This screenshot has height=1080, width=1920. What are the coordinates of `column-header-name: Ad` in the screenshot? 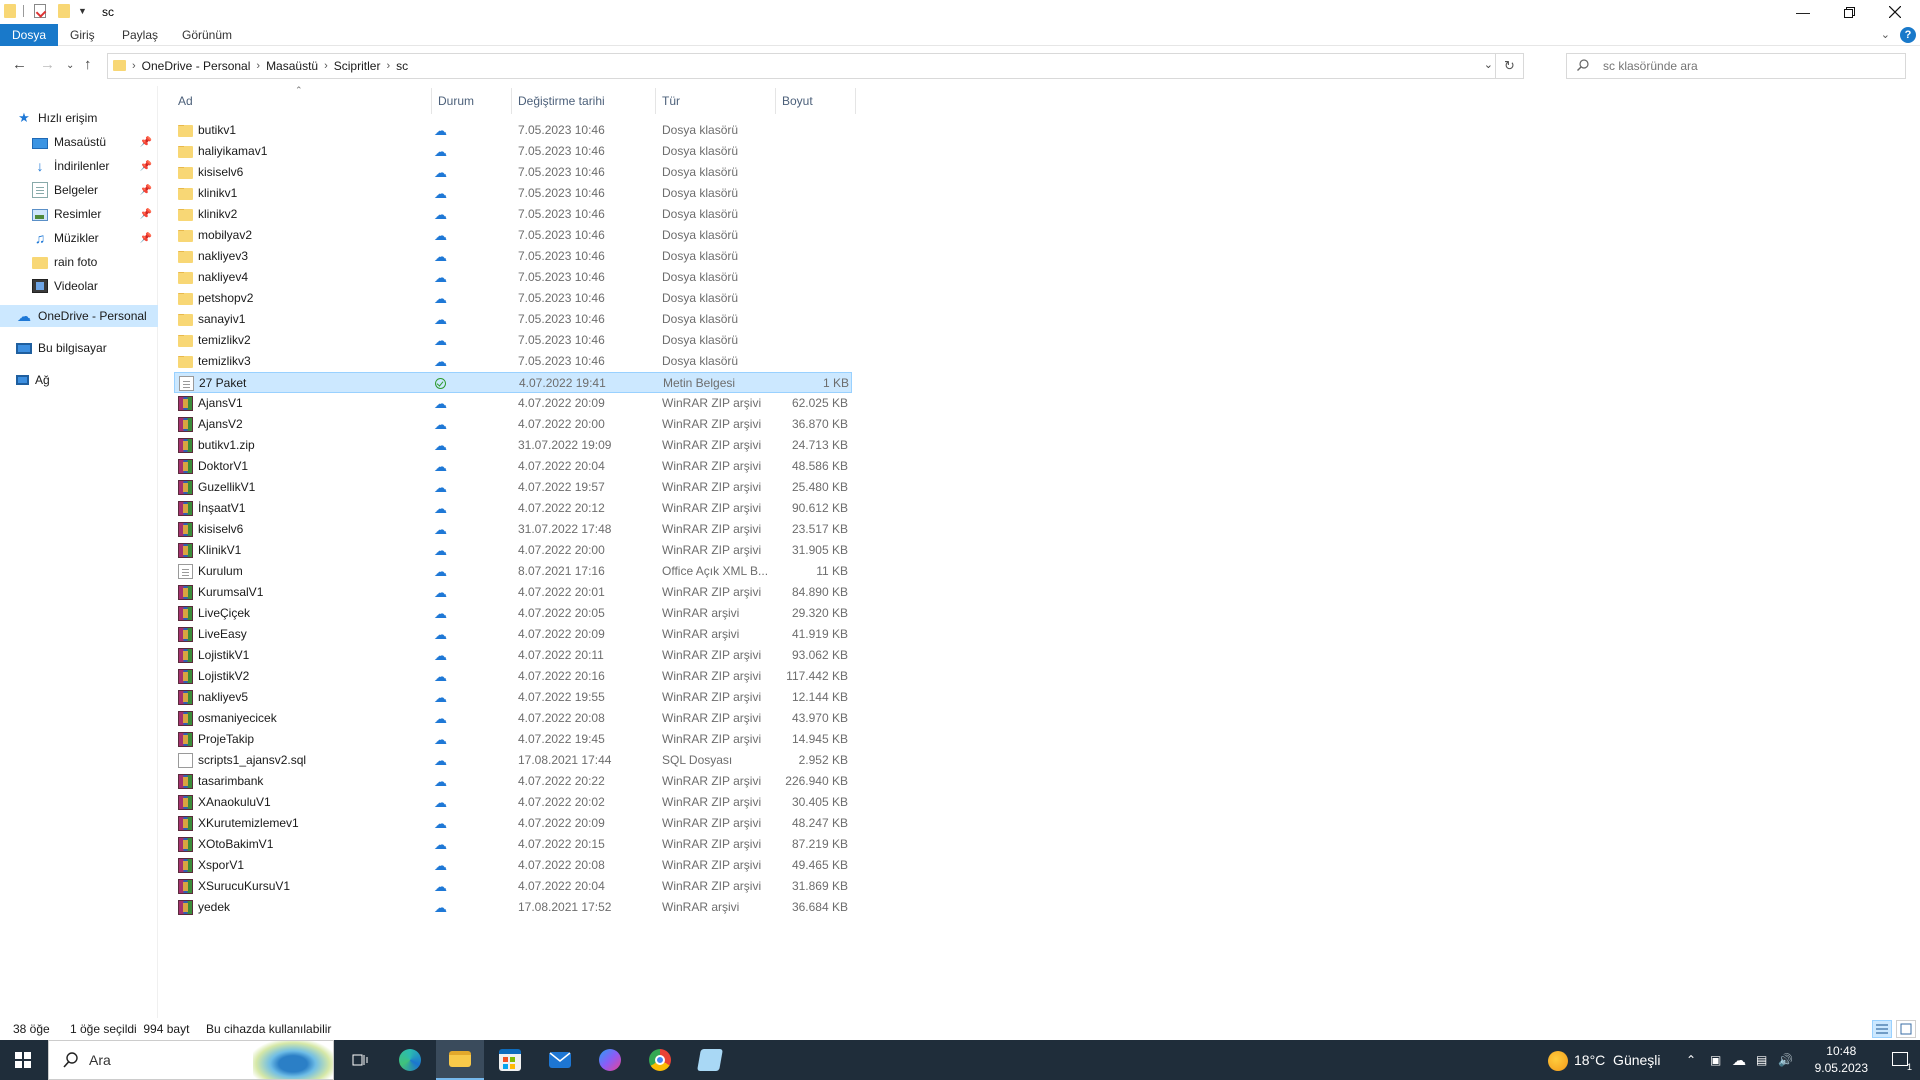 It's located at (302, 101).